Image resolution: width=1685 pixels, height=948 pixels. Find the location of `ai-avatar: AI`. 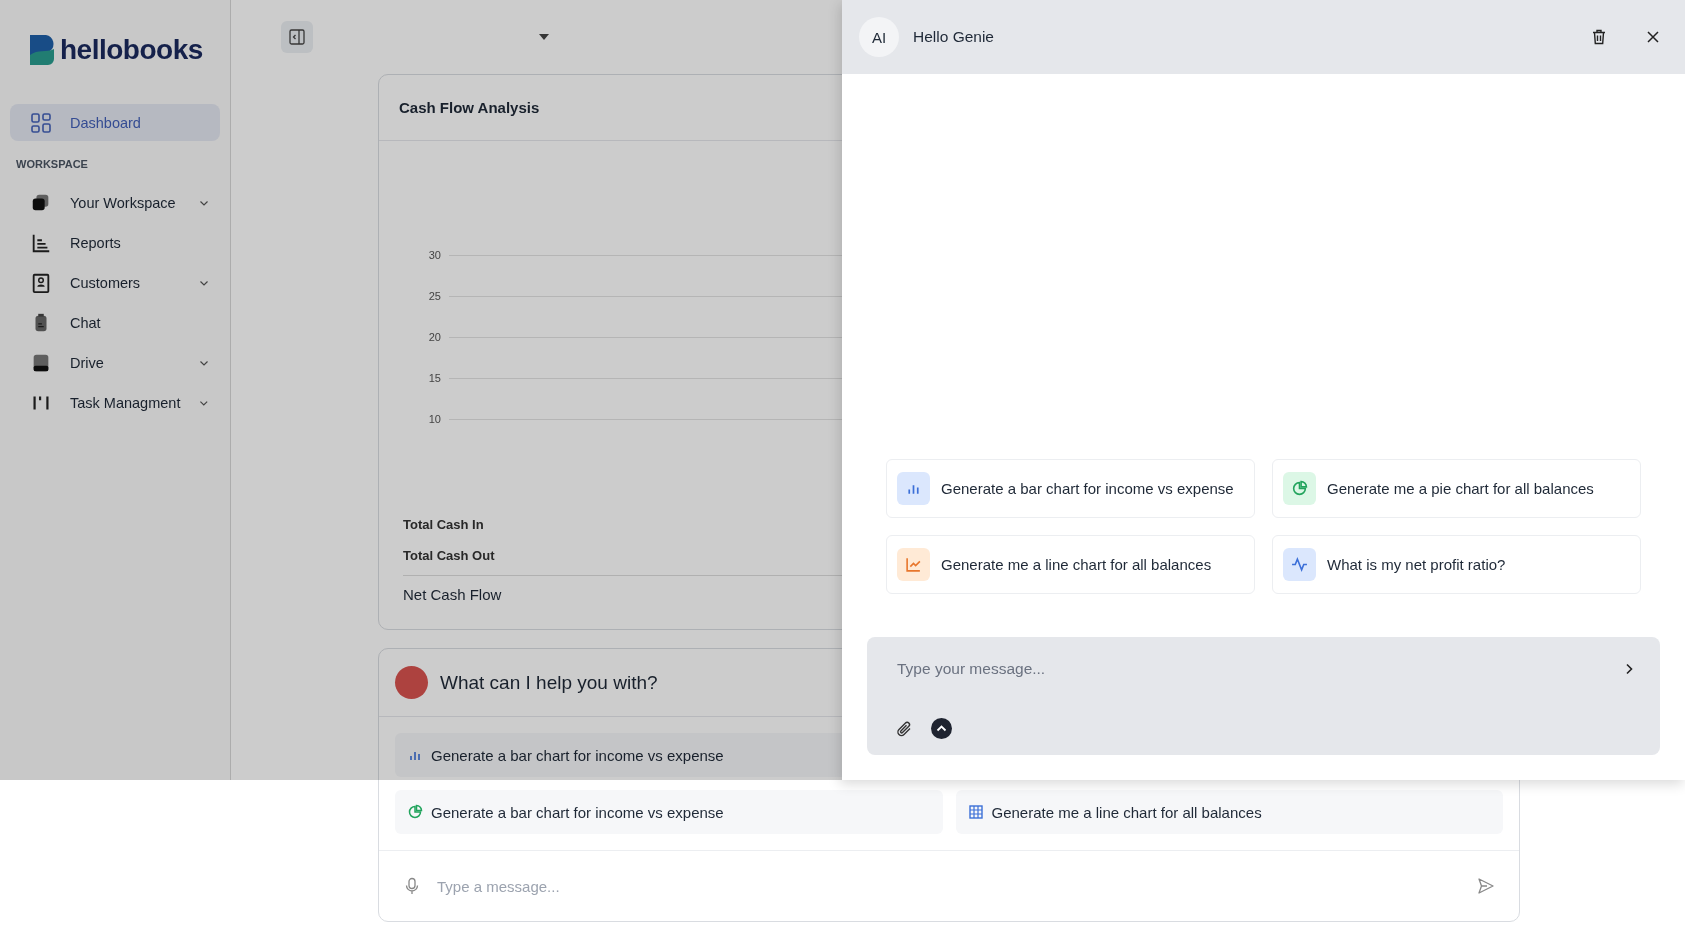

ai-avatar: AI is located at coordinates (879, 37).